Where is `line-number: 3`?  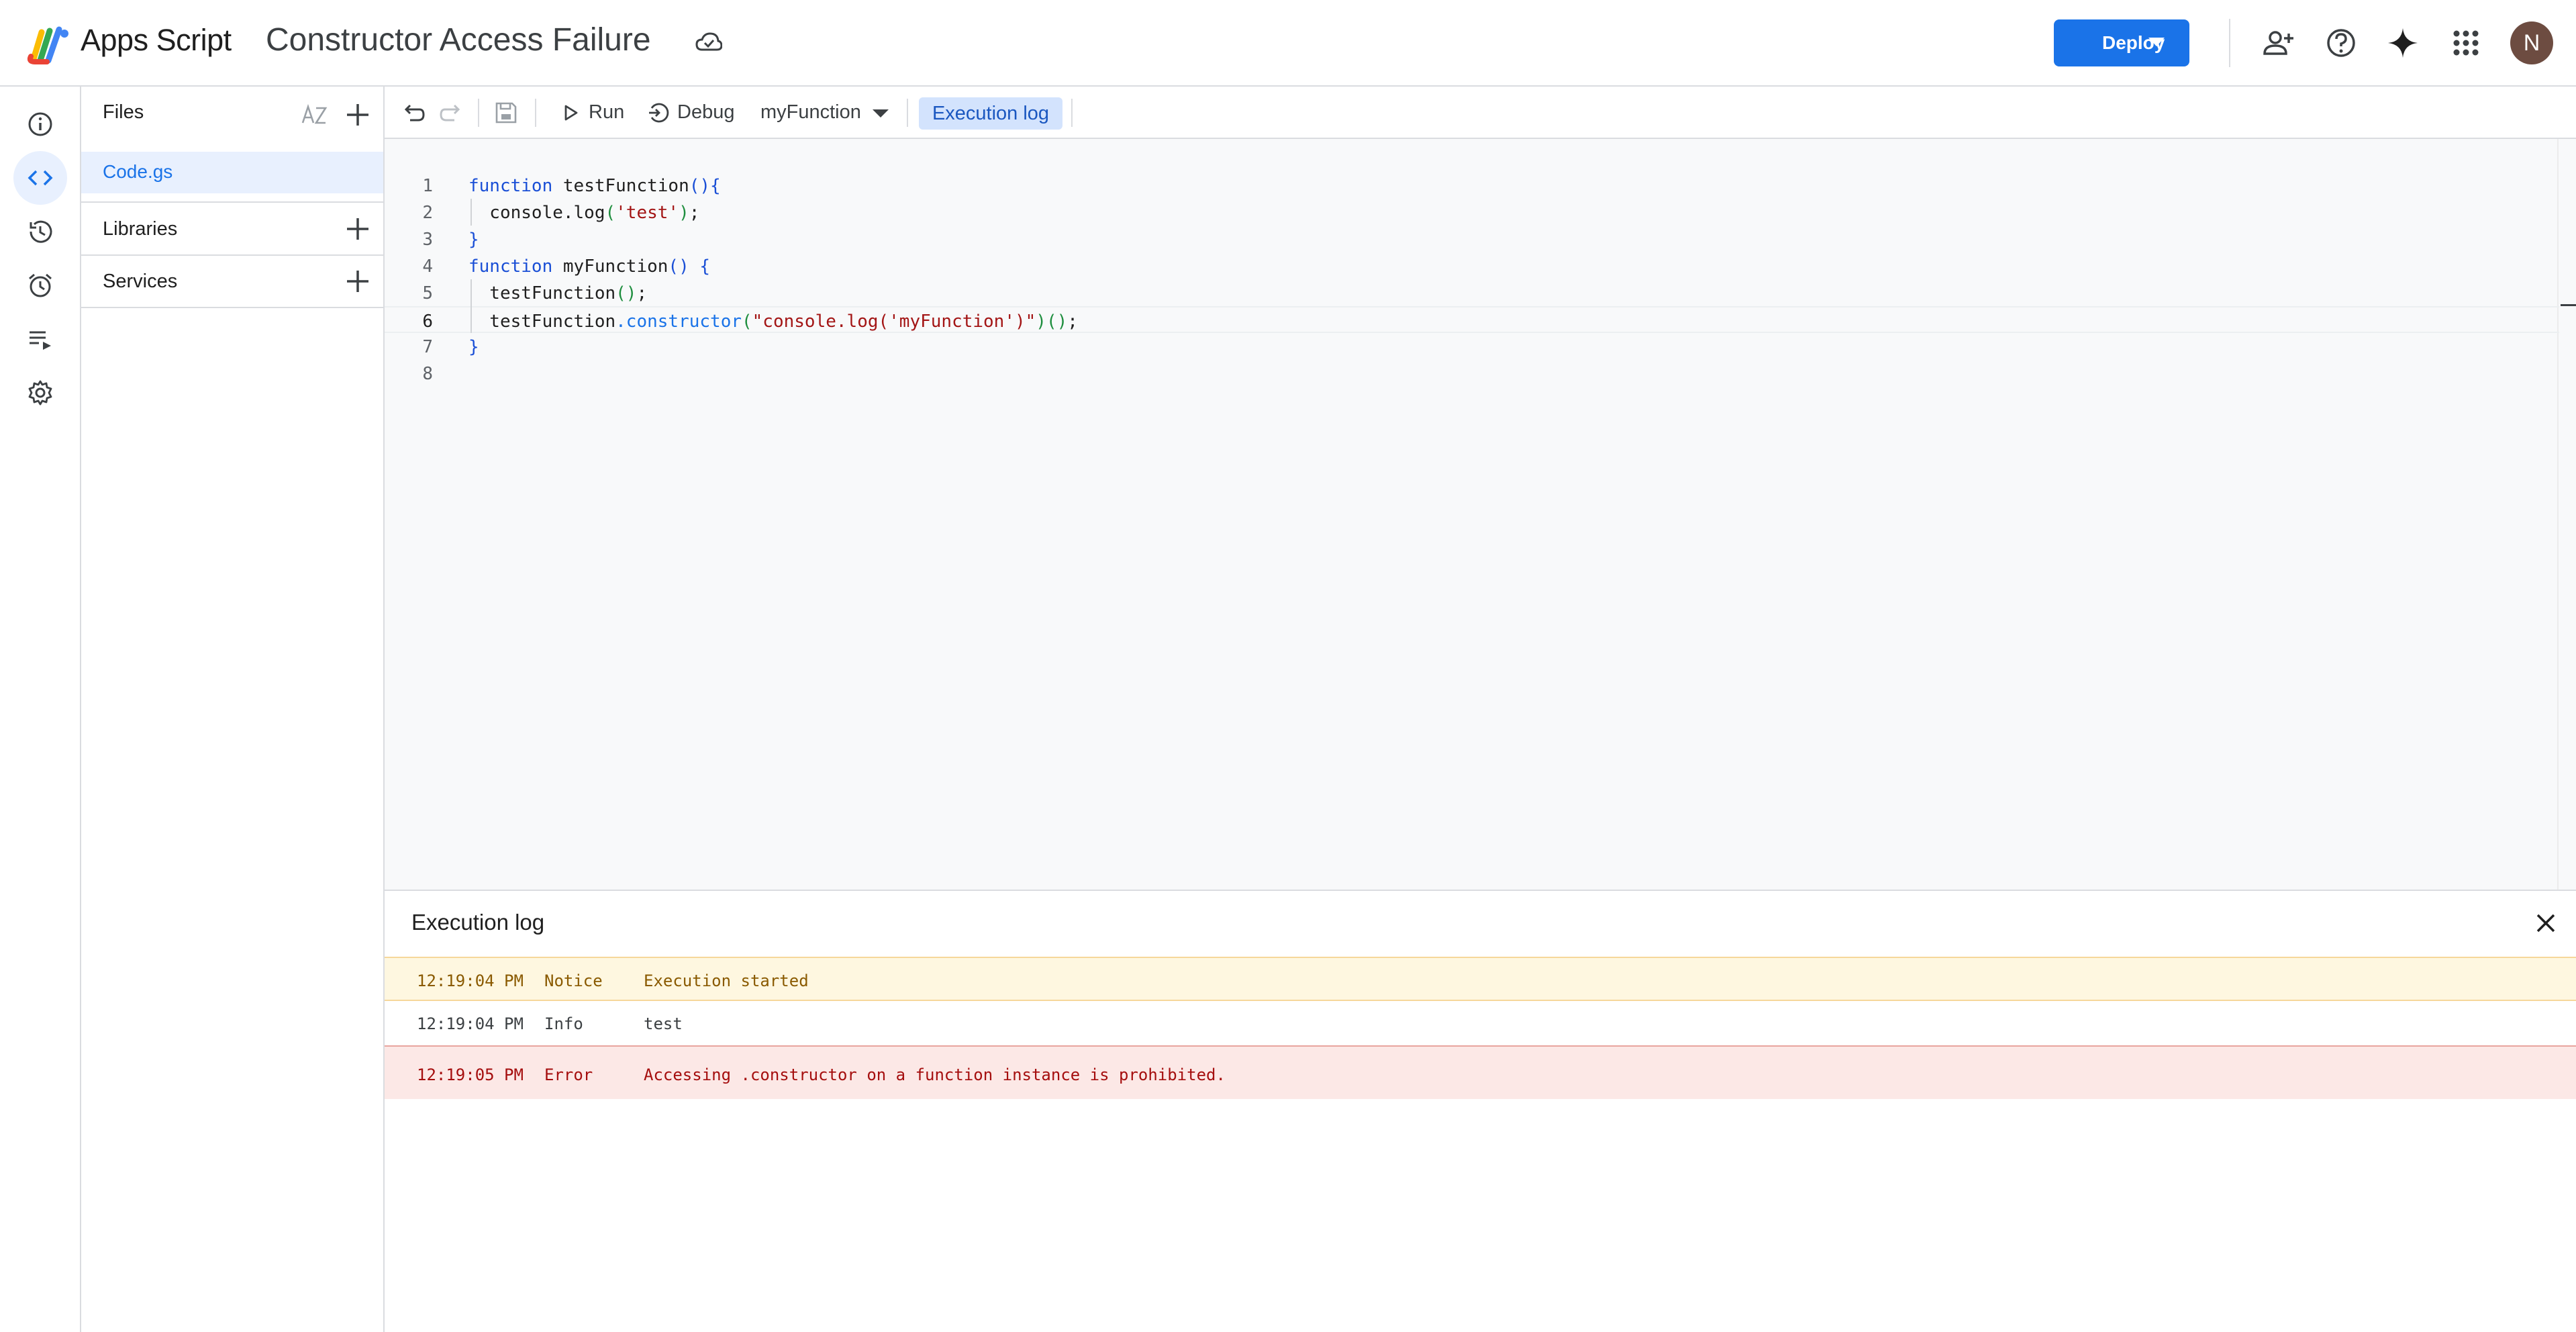 line-number: 3 is located at coordinates (427, 240).